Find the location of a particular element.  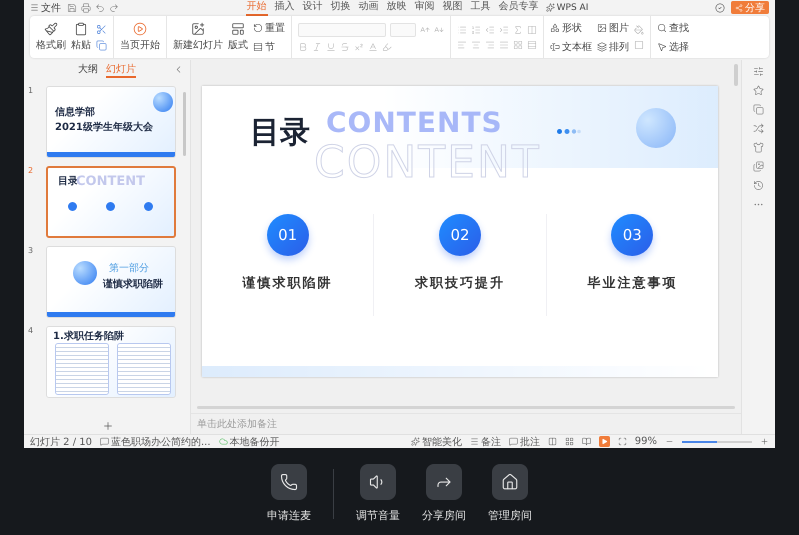

add-icon is located at coordinates (108, 426).